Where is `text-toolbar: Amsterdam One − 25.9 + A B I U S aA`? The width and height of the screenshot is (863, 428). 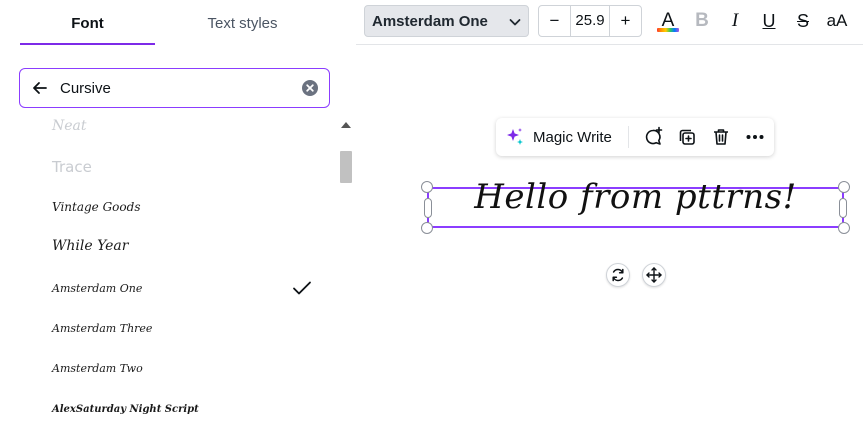
text-toolbar: Amsterdam One − 25.9 + A B I U S aA is located at coordinates (609, 22).